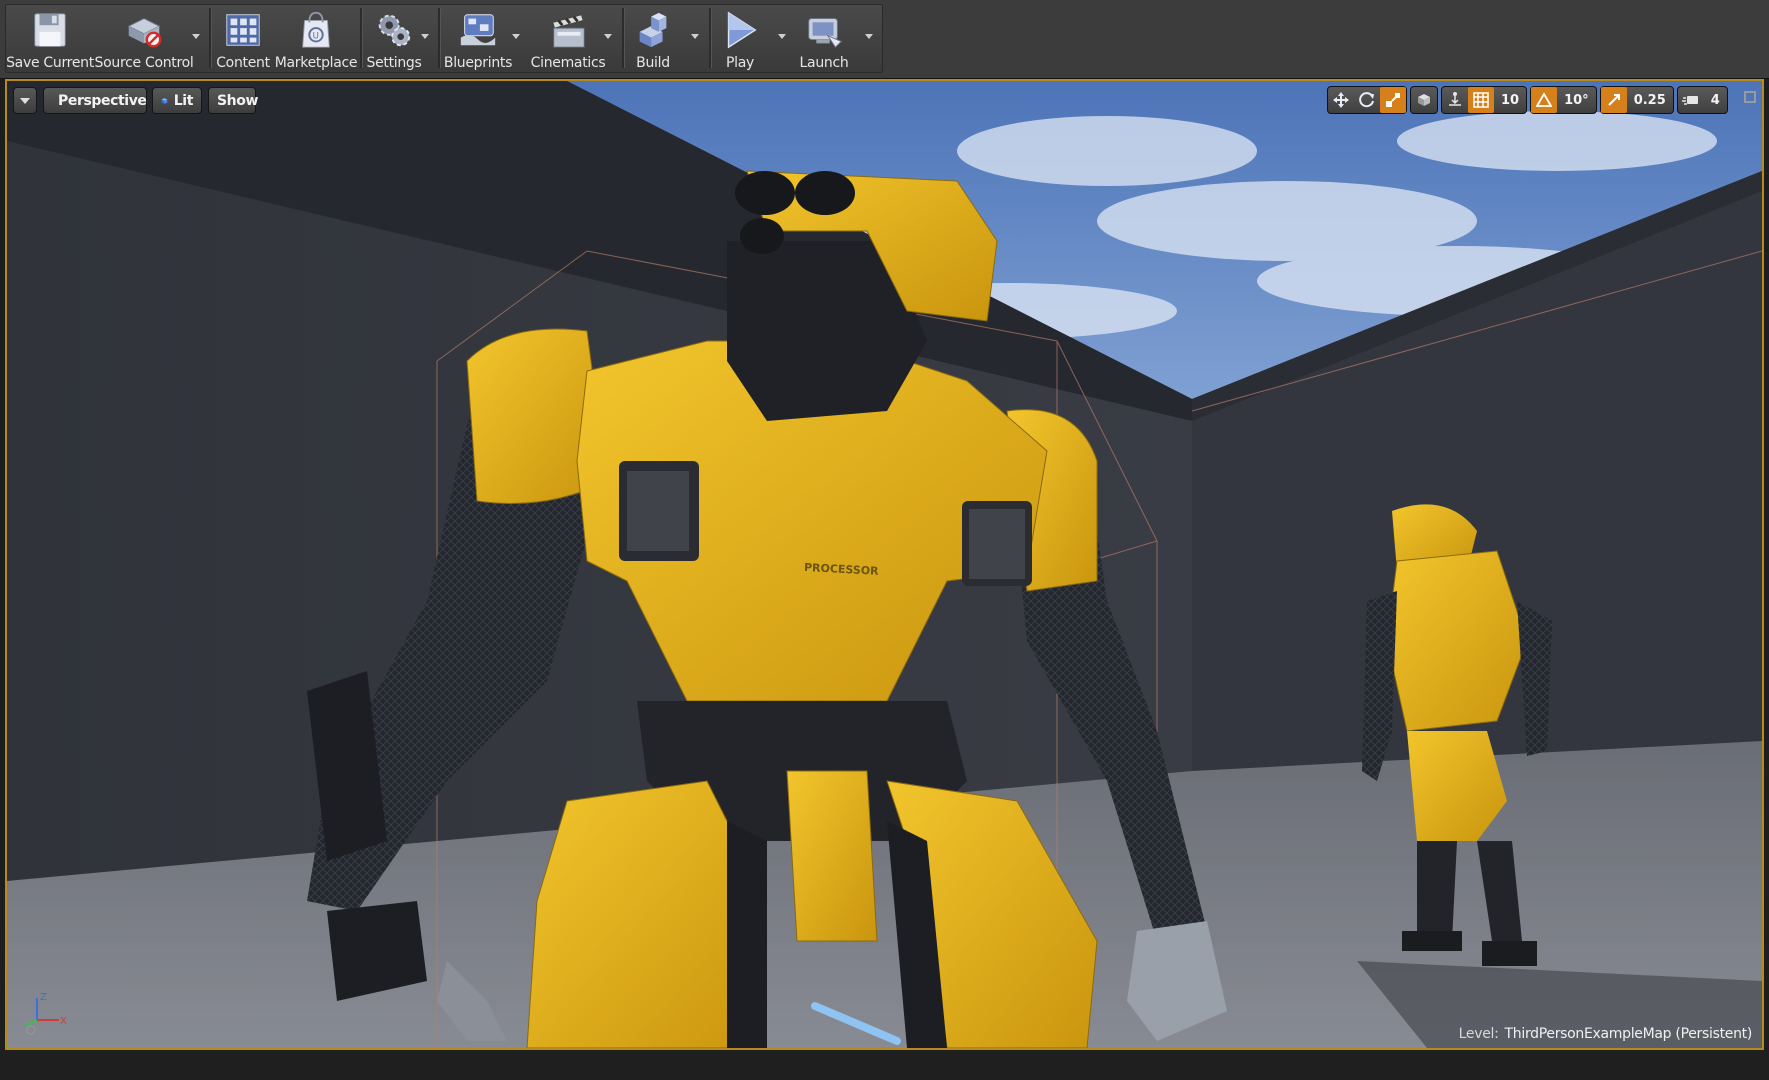 The width and height of the screenshot is (1769, 1080). I want to click on grid-snap-value: 10, so click(1510, 100).